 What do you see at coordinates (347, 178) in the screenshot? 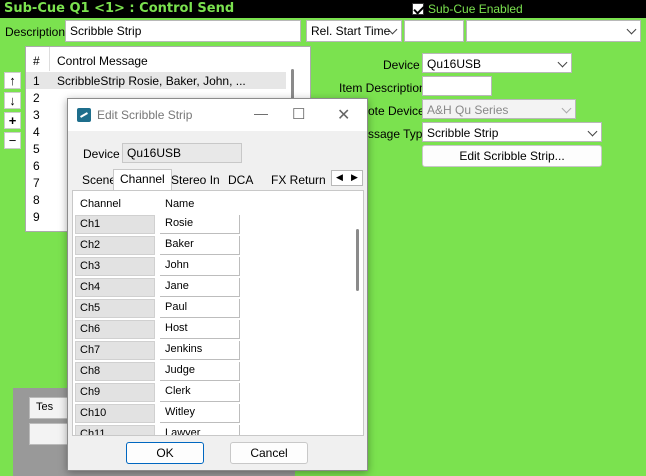
I see `tab-scroll-arrows: ◀ ▶` at bounding box center [347, 178].